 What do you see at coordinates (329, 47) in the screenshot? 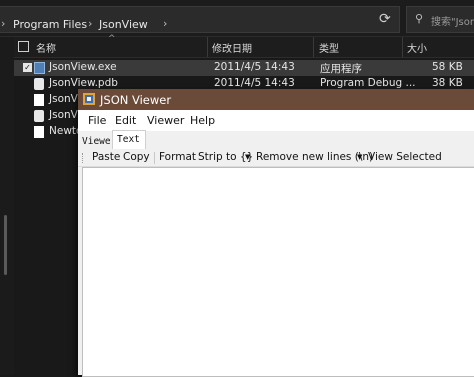
I see `column-type: 类型` at bounding box center [329, 47].